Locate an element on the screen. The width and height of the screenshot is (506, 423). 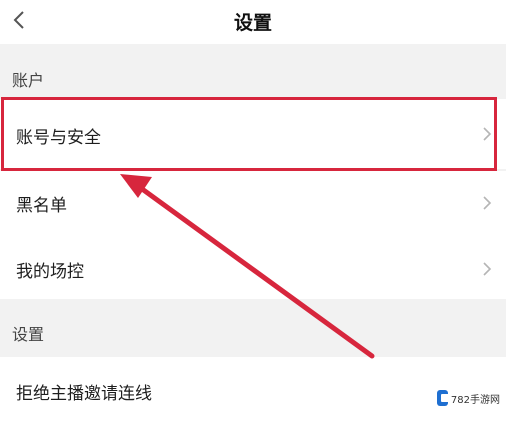
top-bar: 设置 is located at coordinates (253, 22).